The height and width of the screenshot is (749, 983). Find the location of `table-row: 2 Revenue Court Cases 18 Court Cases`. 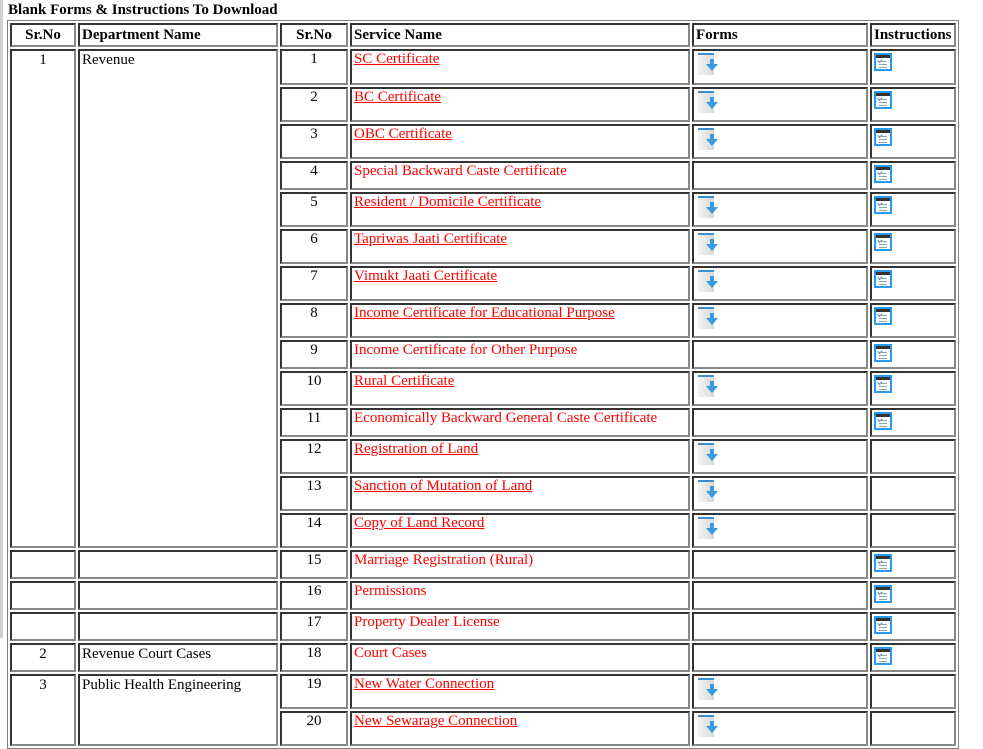

table-row: 2 Revenue Court Cases 18 Court Cases is located at coordinates (483, 657).